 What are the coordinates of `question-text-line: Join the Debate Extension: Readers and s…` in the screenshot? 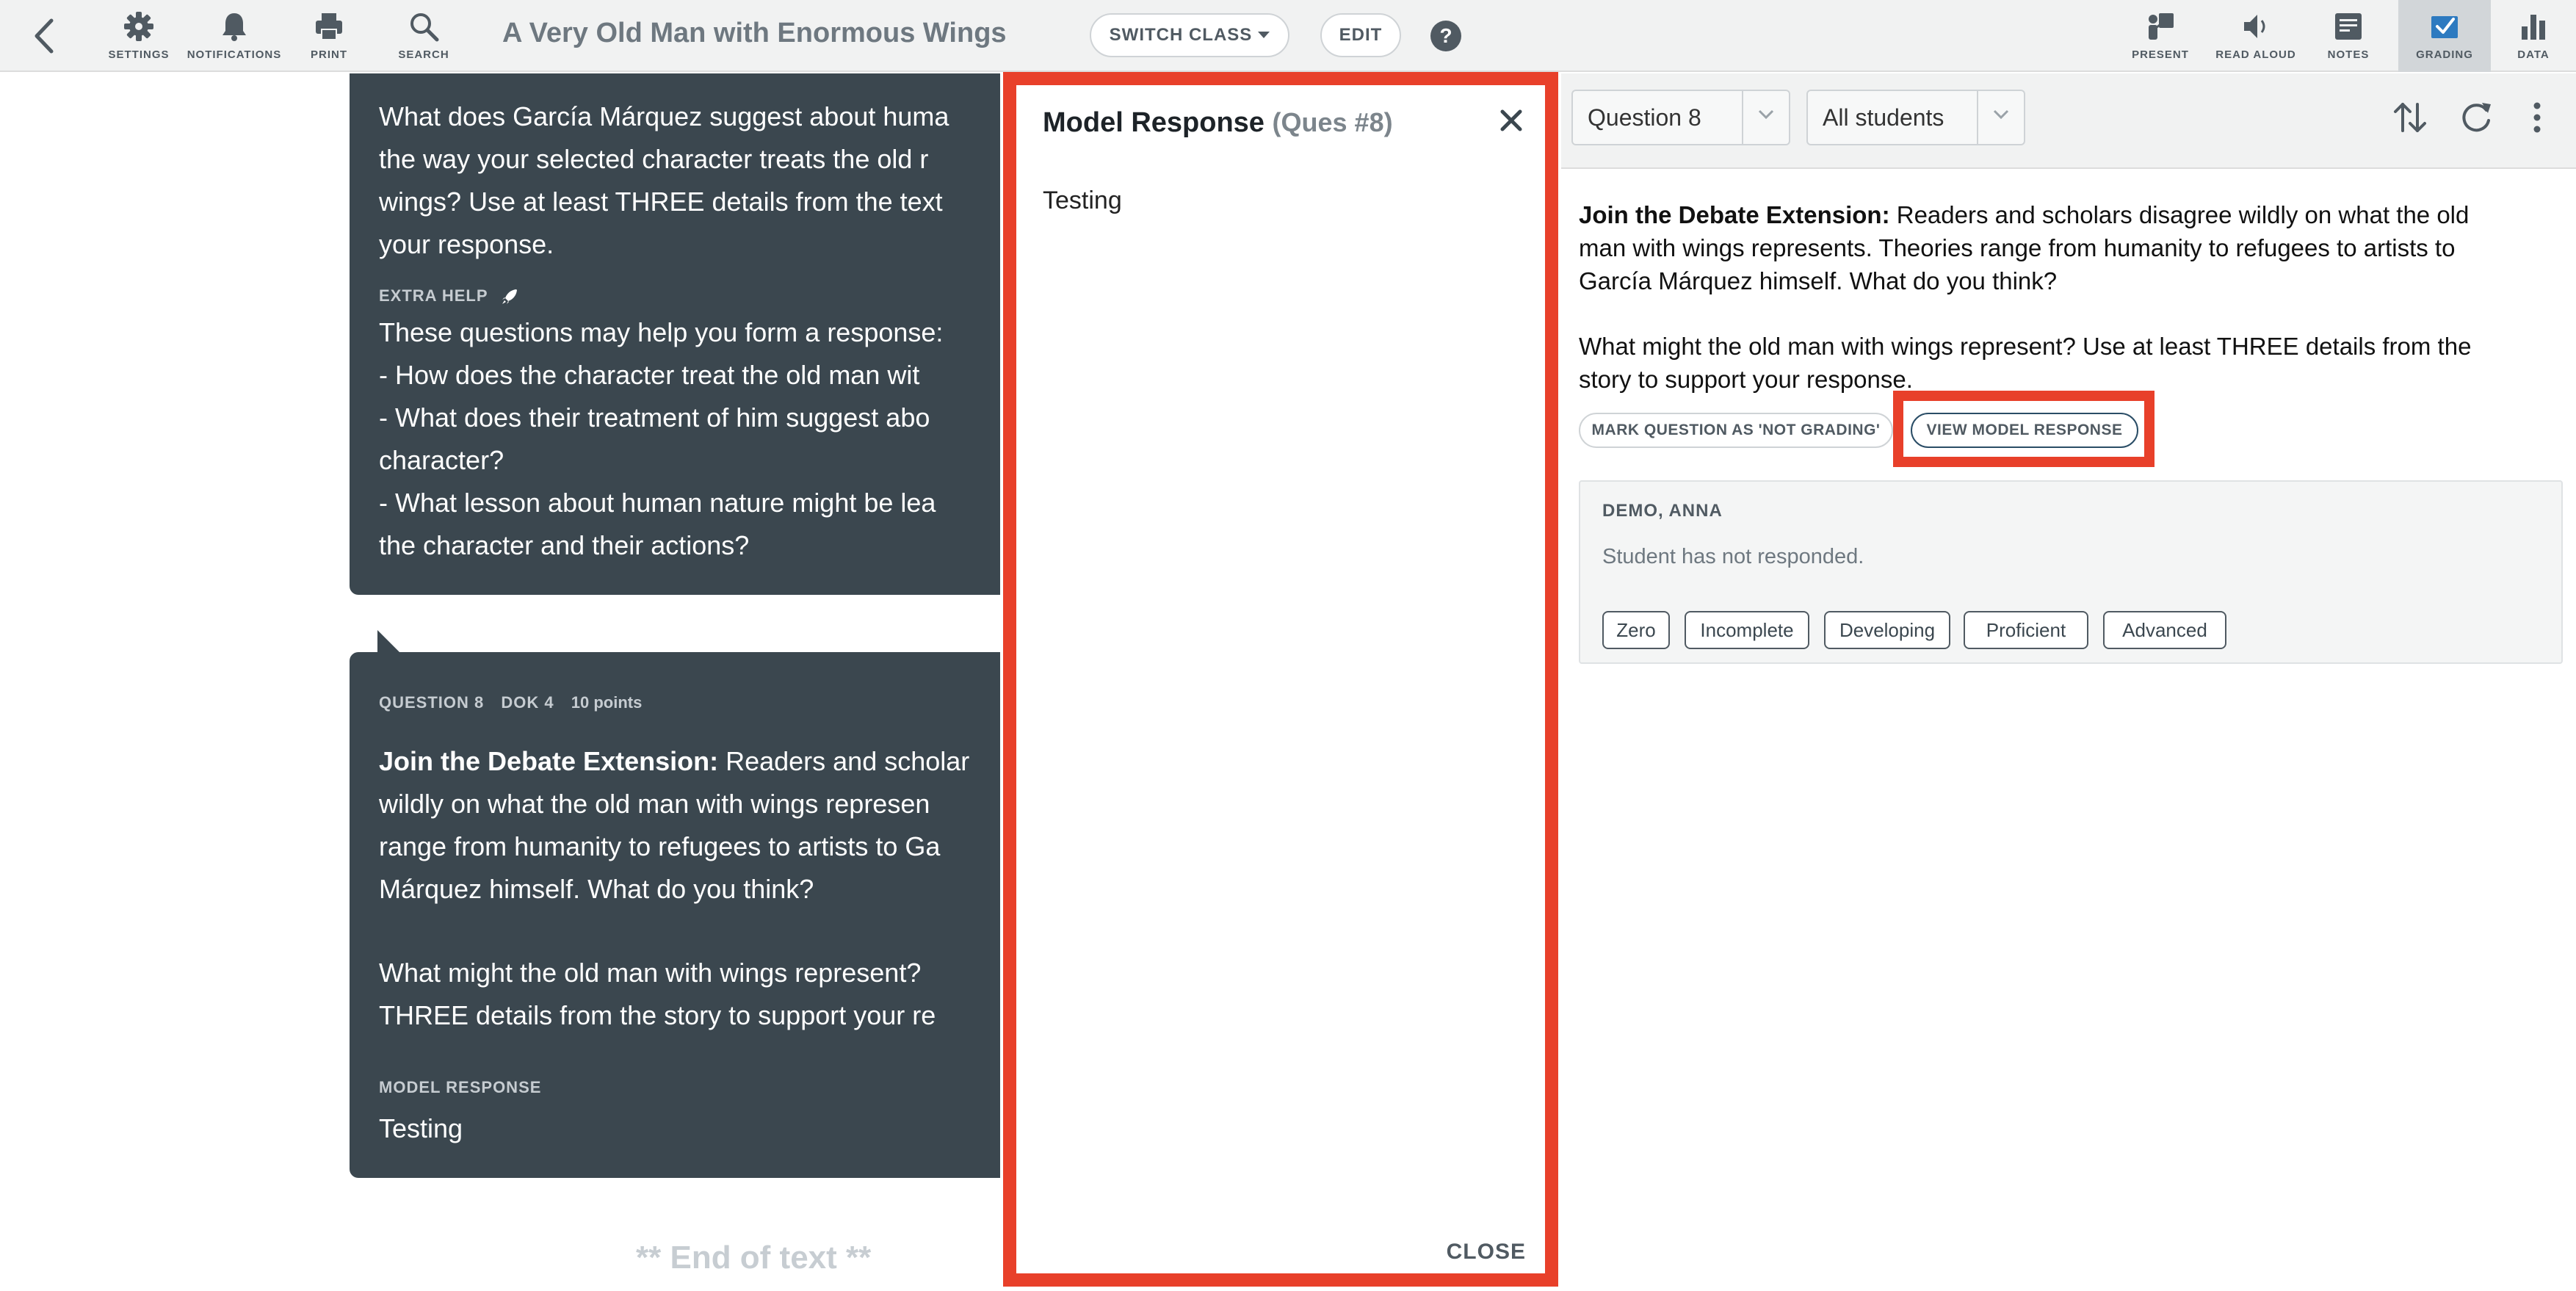 It's located at (689, 761).